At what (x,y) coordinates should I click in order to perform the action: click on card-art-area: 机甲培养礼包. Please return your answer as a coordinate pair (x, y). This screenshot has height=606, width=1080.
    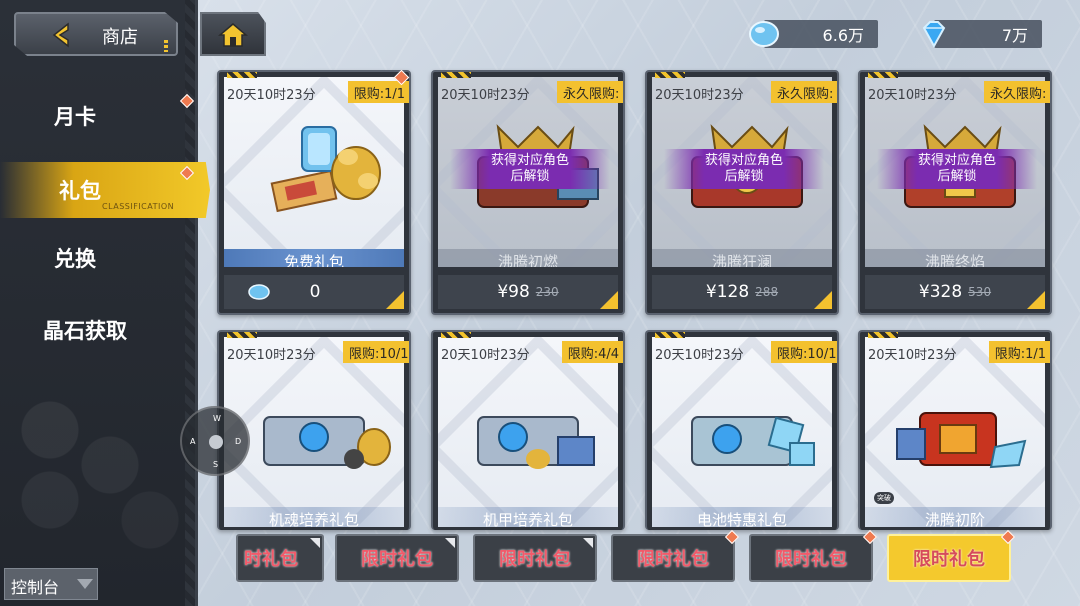
    Looking at the image, I should click on (528, 432).